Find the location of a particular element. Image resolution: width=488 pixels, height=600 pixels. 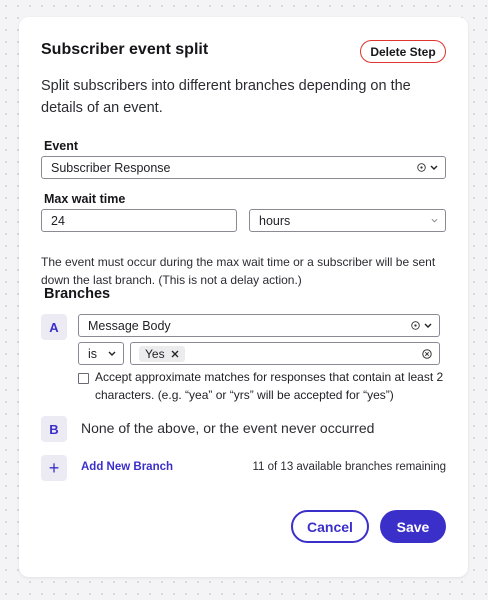

branches-heading: Branches is located at coordinates (77, 294).